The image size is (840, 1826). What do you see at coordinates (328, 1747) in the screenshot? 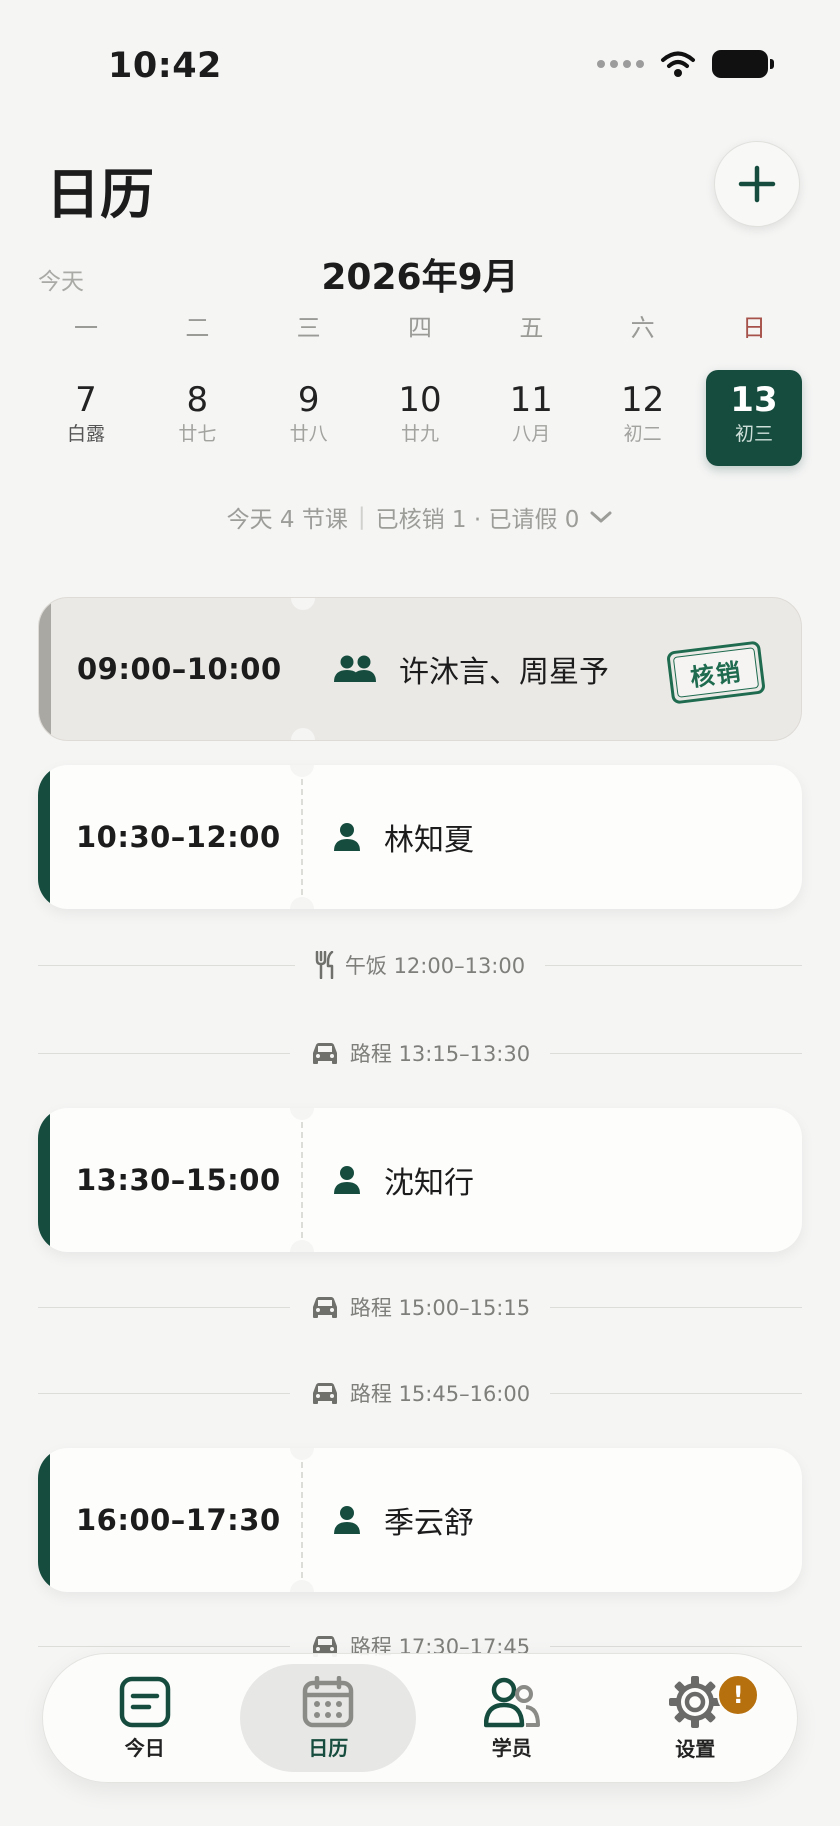
I see `tab-label: 日历` at bounding box center [328, 1747].